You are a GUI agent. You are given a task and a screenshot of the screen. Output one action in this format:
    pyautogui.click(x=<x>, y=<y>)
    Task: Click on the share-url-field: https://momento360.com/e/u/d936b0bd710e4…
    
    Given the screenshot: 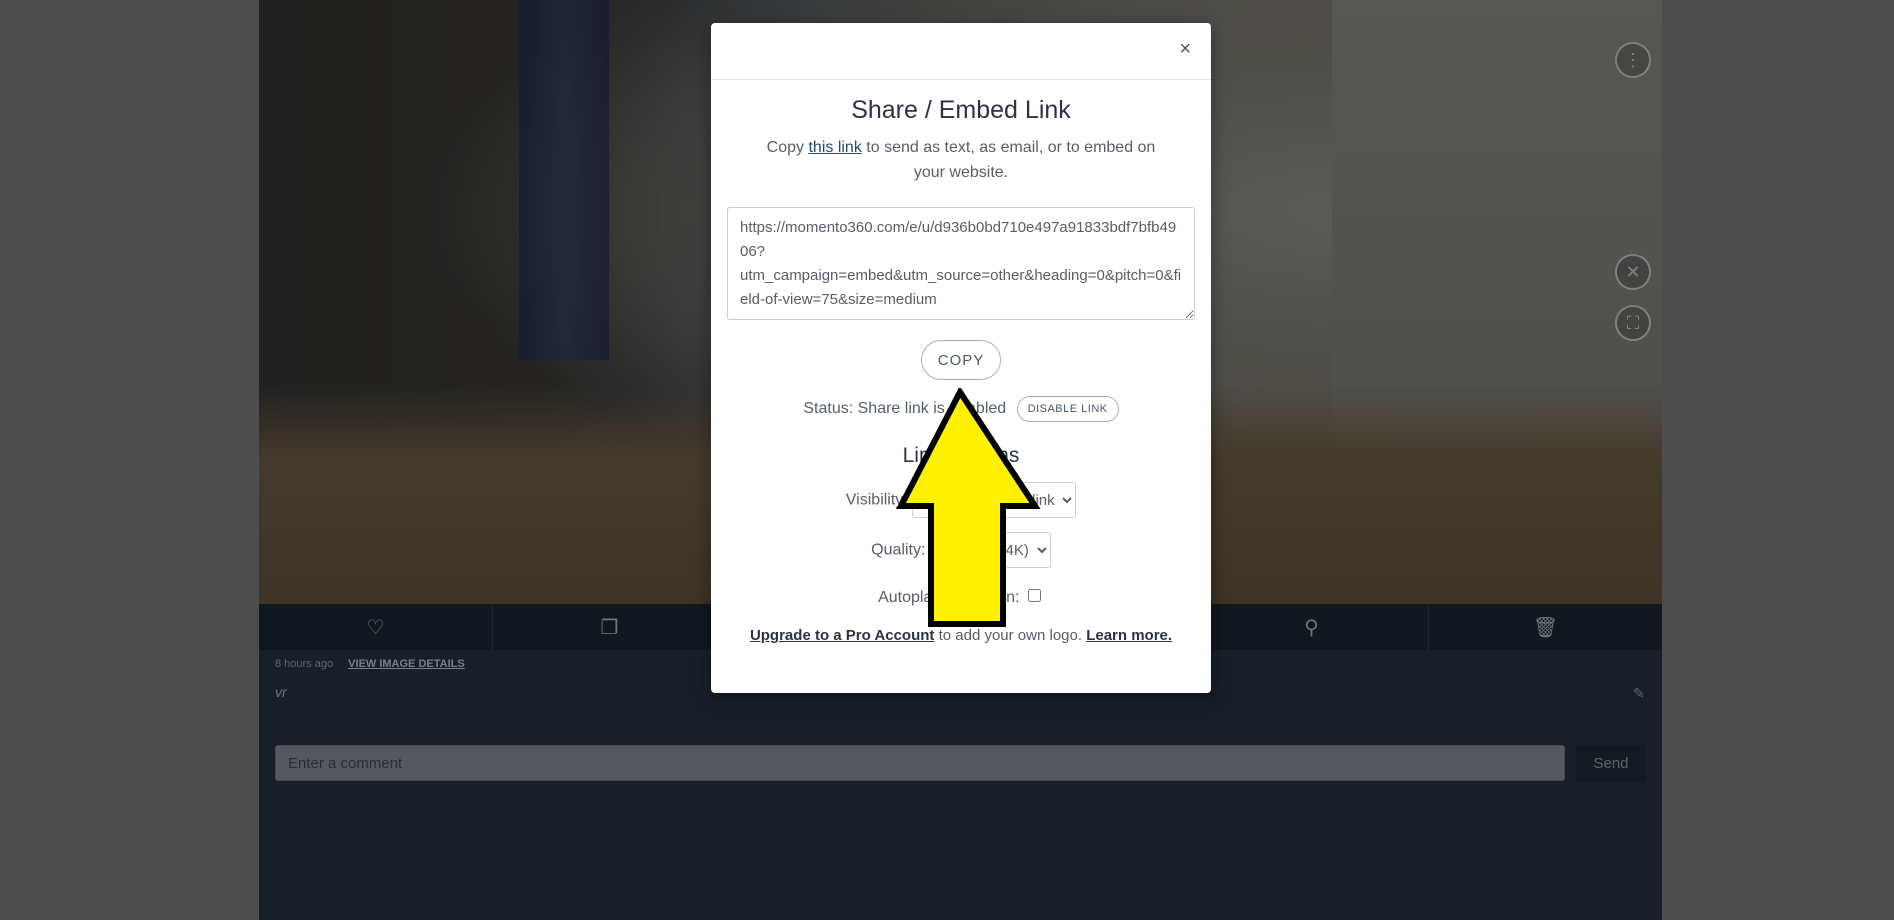 What is the action you would take?
    pyautogui.click(x=961, y=263)
    